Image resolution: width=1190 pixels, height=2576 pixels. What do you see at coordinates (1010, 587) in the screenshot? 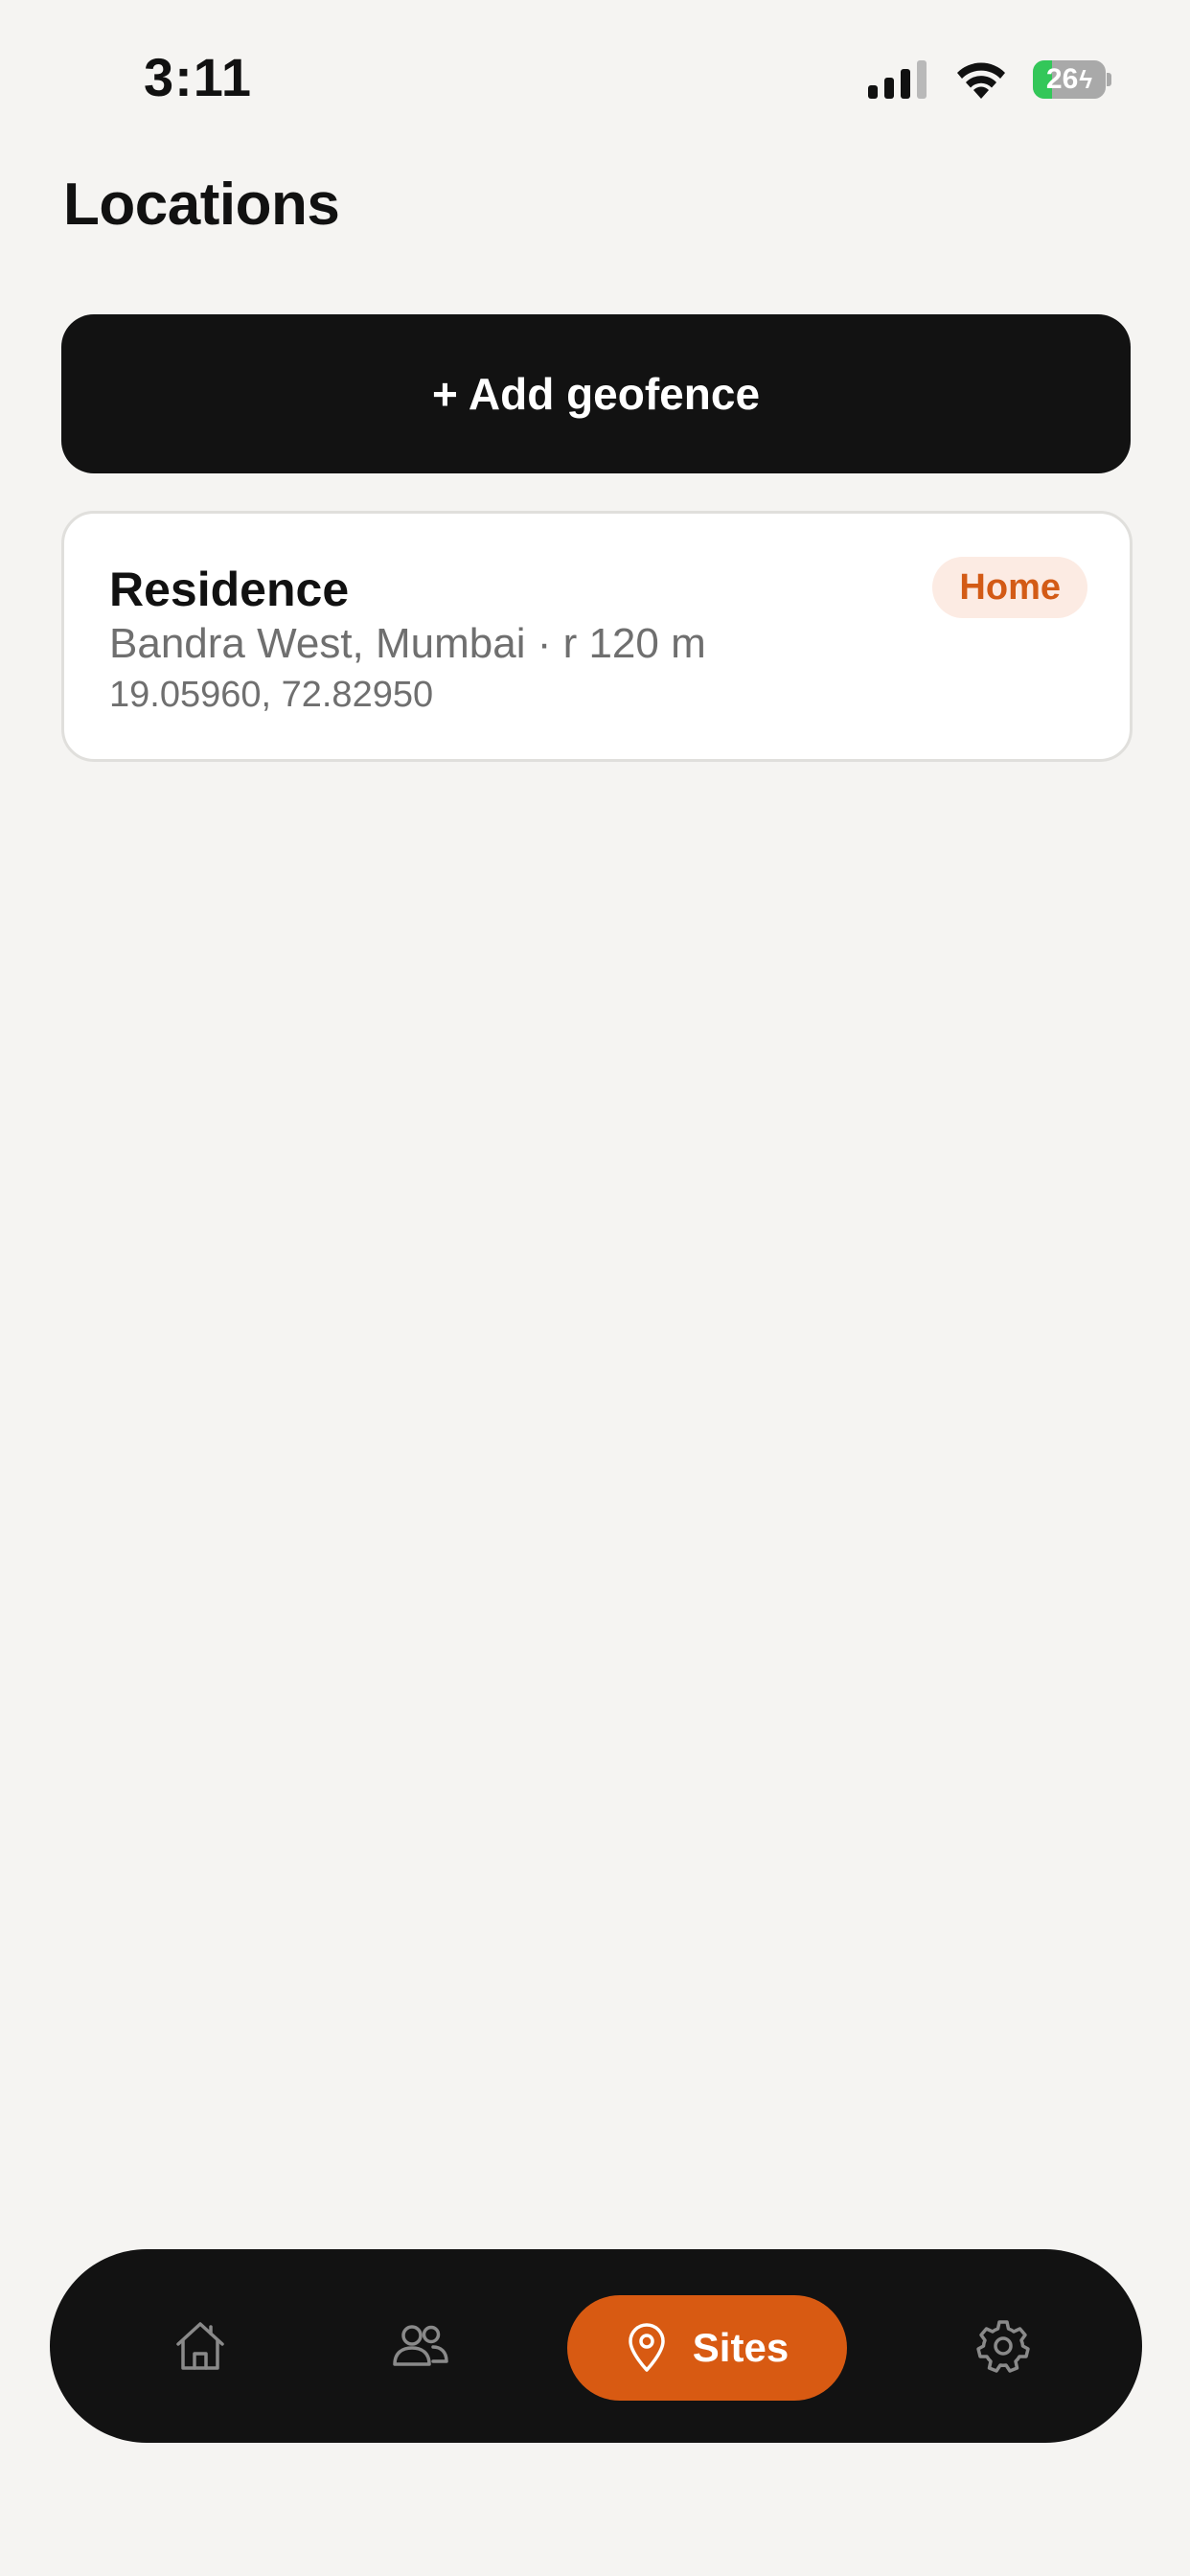
I see `location-type-badge: Home` at bounding box center [1010, 587].